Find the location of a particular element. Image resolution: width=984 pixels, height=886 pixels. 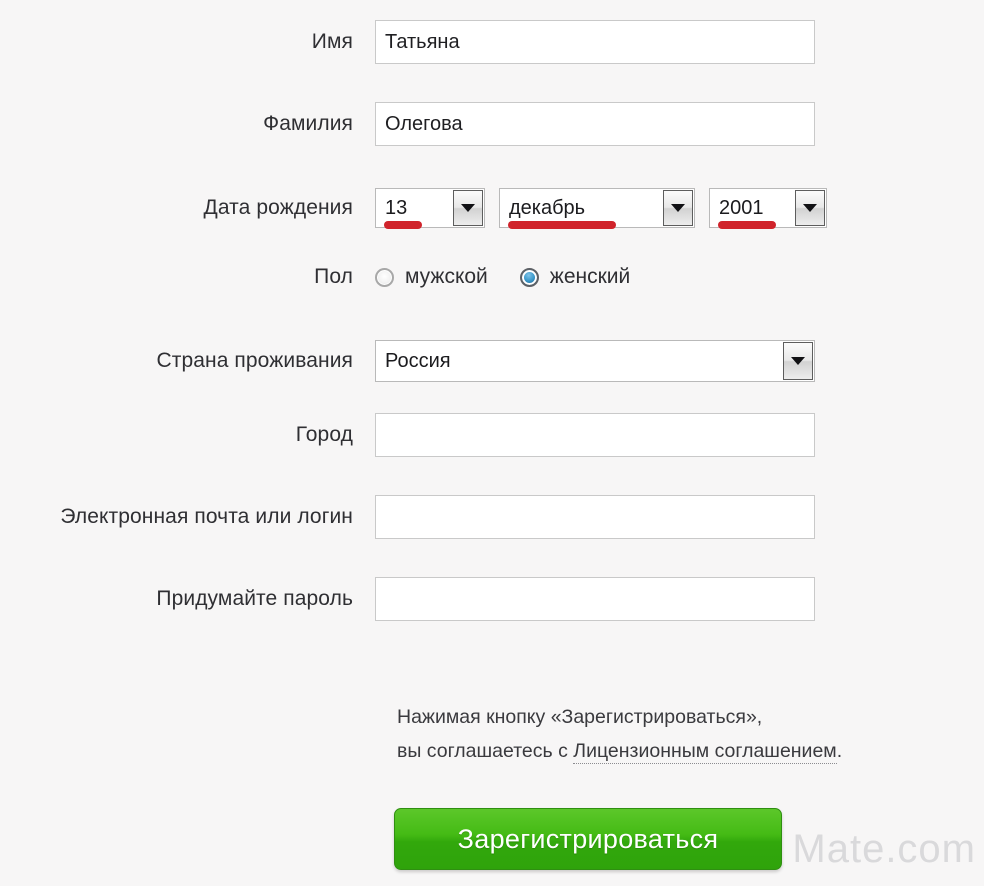

last-name-input is located at coordinates (595, 124).